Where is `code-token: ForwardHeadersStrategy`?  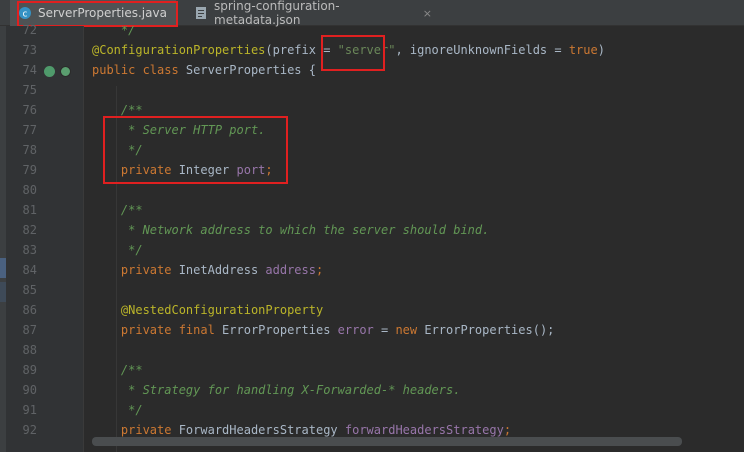
code-token: ForwardHeadersStrategy is located at coordinates (261, 430).